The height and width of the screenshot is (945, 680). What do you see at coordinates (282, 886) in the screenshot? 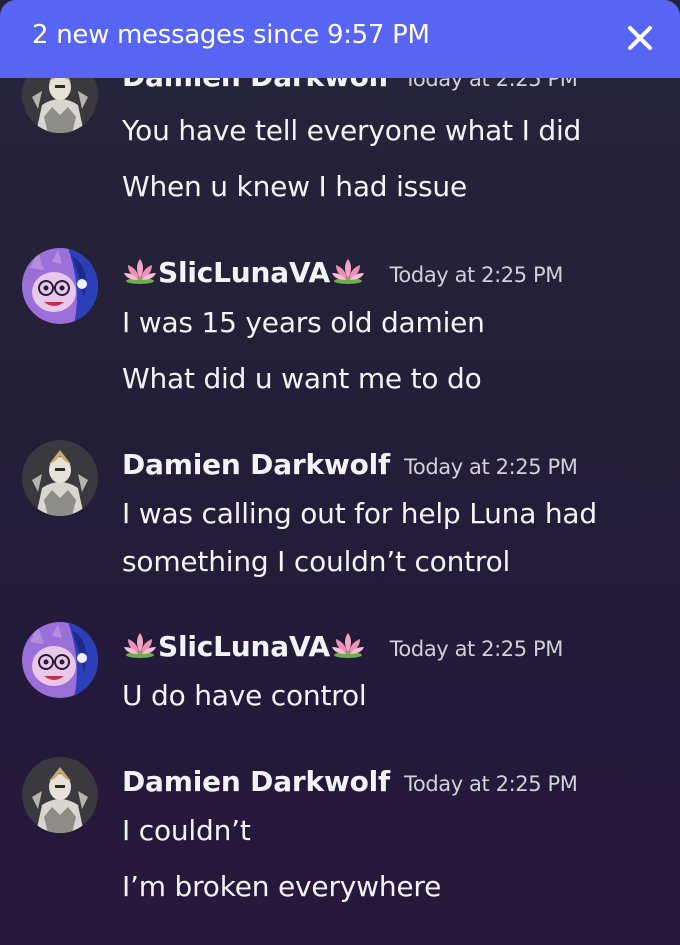
I see `message-text: I’m broken everywhere` at bounding box center [282, 886].